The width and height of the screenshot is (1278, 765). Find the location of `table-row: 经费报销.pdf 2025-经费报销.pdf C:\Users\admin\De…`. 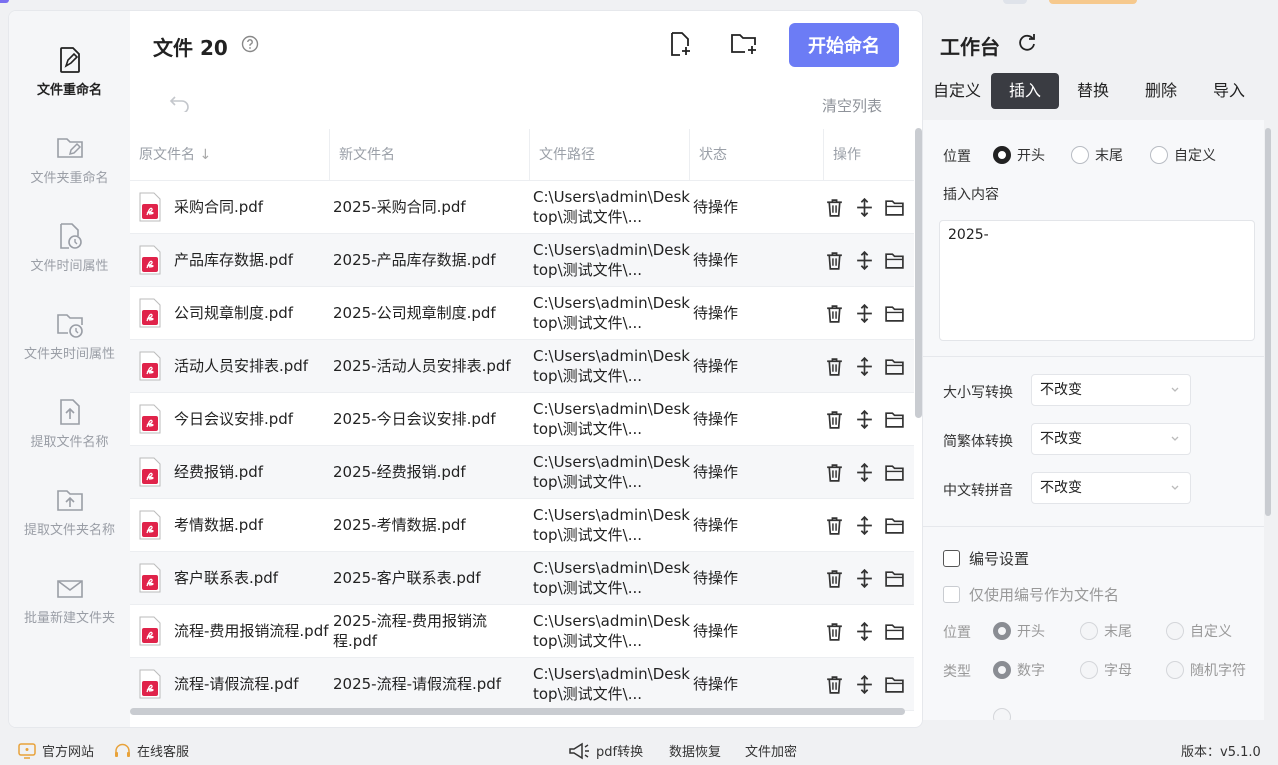

table-row: 经费报销.pdf 2025-经费报销.pdf C:\Users\admin\De… is located at coordinates (522, 472).